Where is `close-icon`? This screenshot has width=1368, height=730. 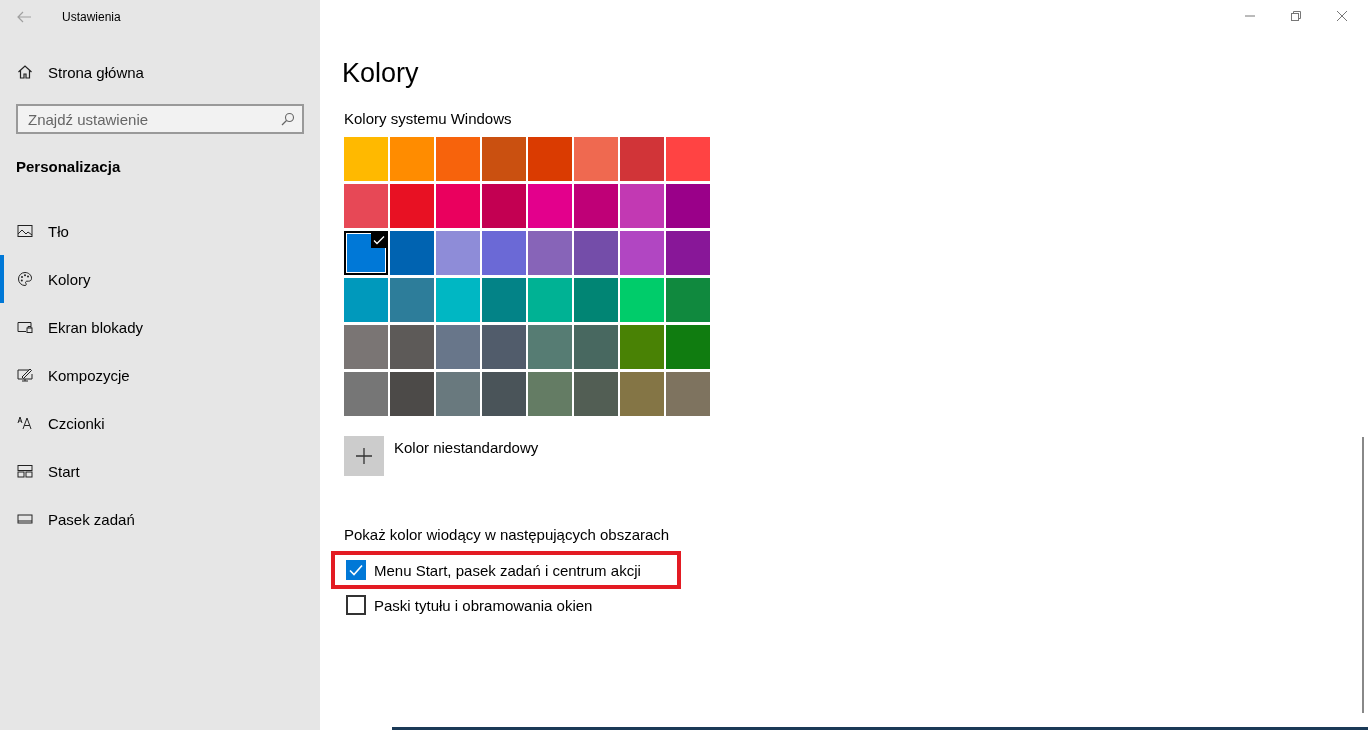
close-icon is located at coordinates (1342, 16).